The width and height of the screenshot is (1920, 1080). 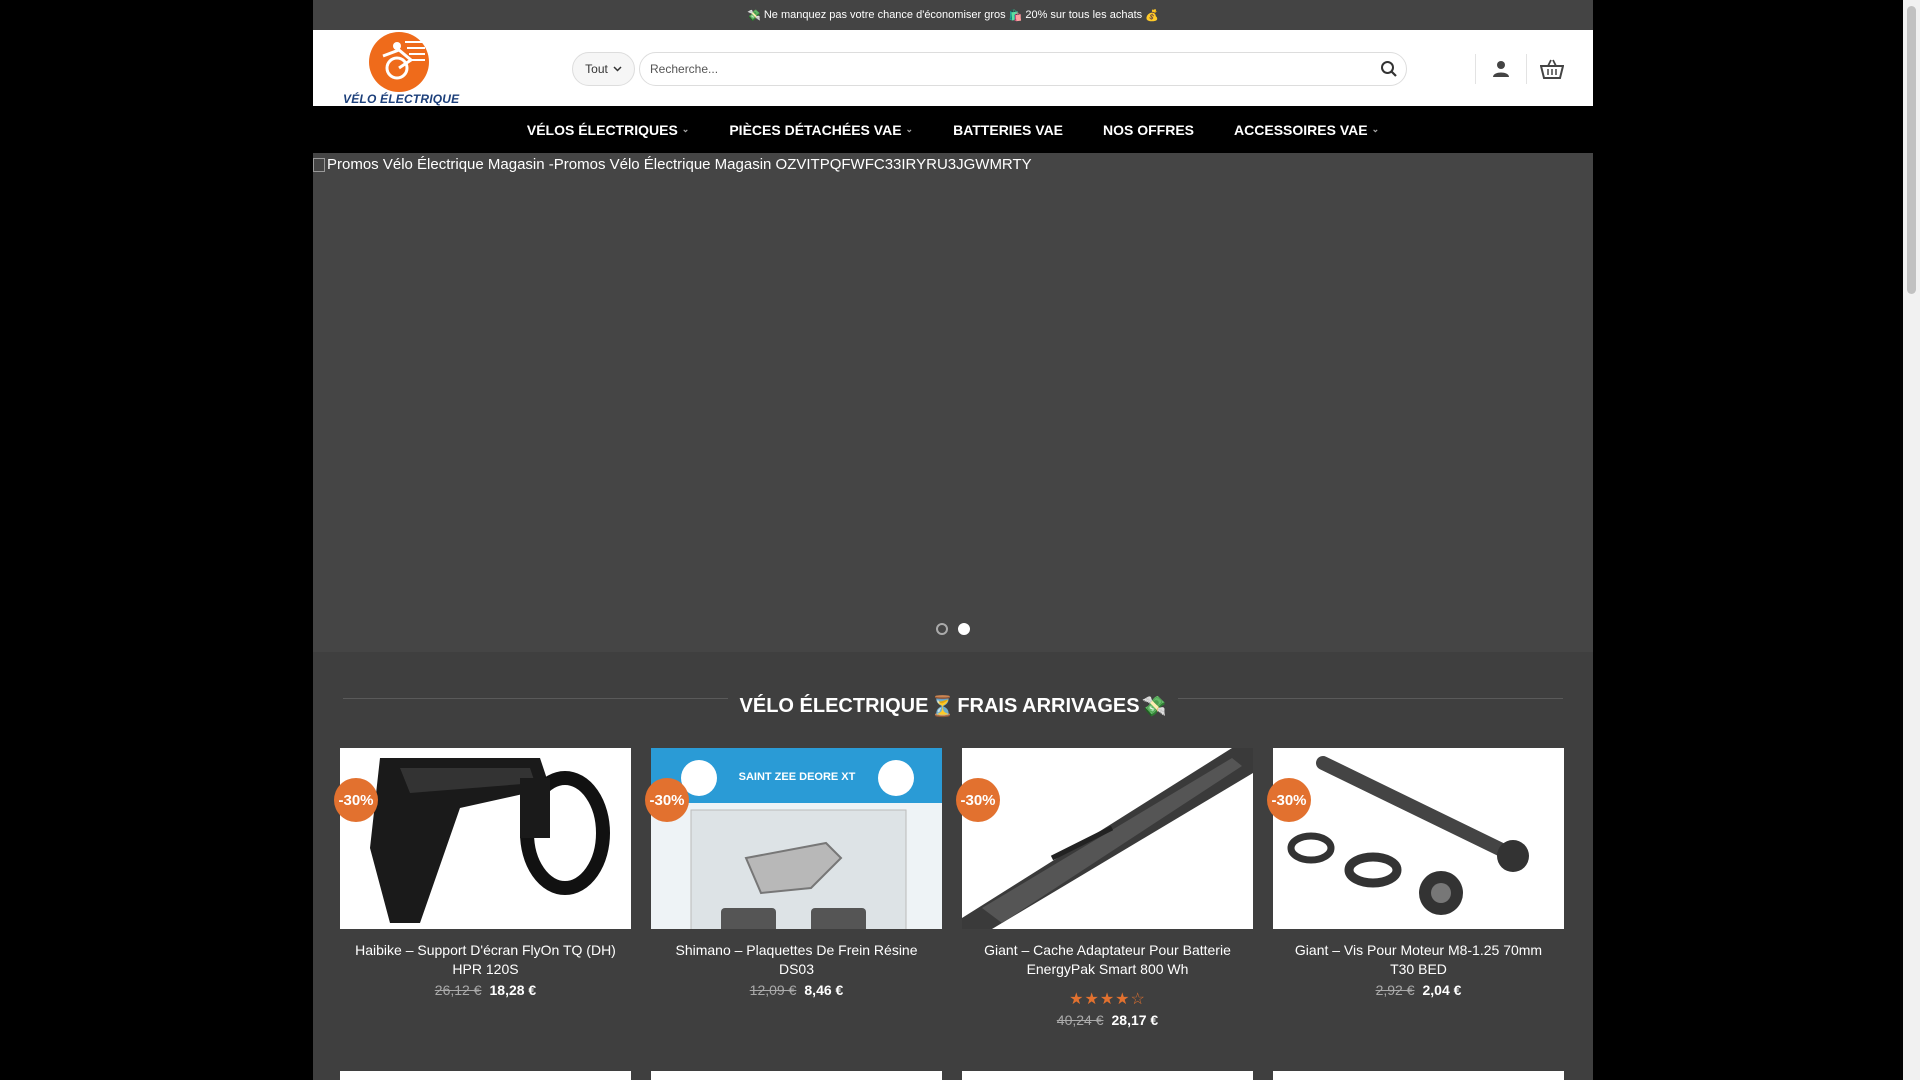 I want to click on category-select: Tout, so click(x=603, y=69).